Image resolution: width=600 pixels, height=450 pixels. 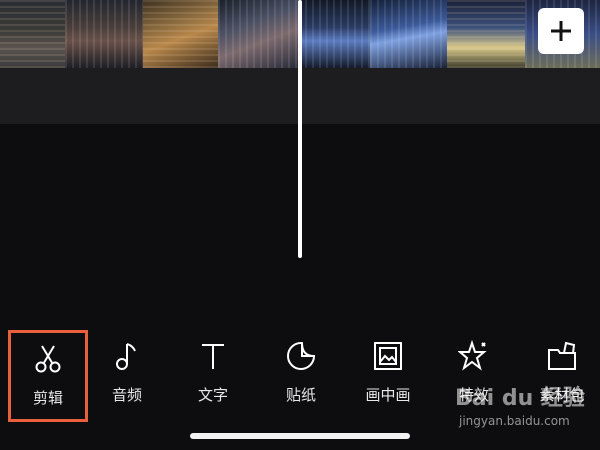 I want to click on tool-picture-in-picture: 画中画, so click(x=388, y=376).